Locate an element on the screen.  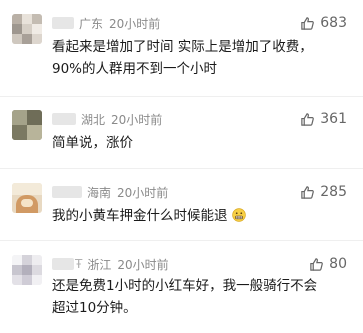
like-button: 285 is located at coordinates (323, 192).